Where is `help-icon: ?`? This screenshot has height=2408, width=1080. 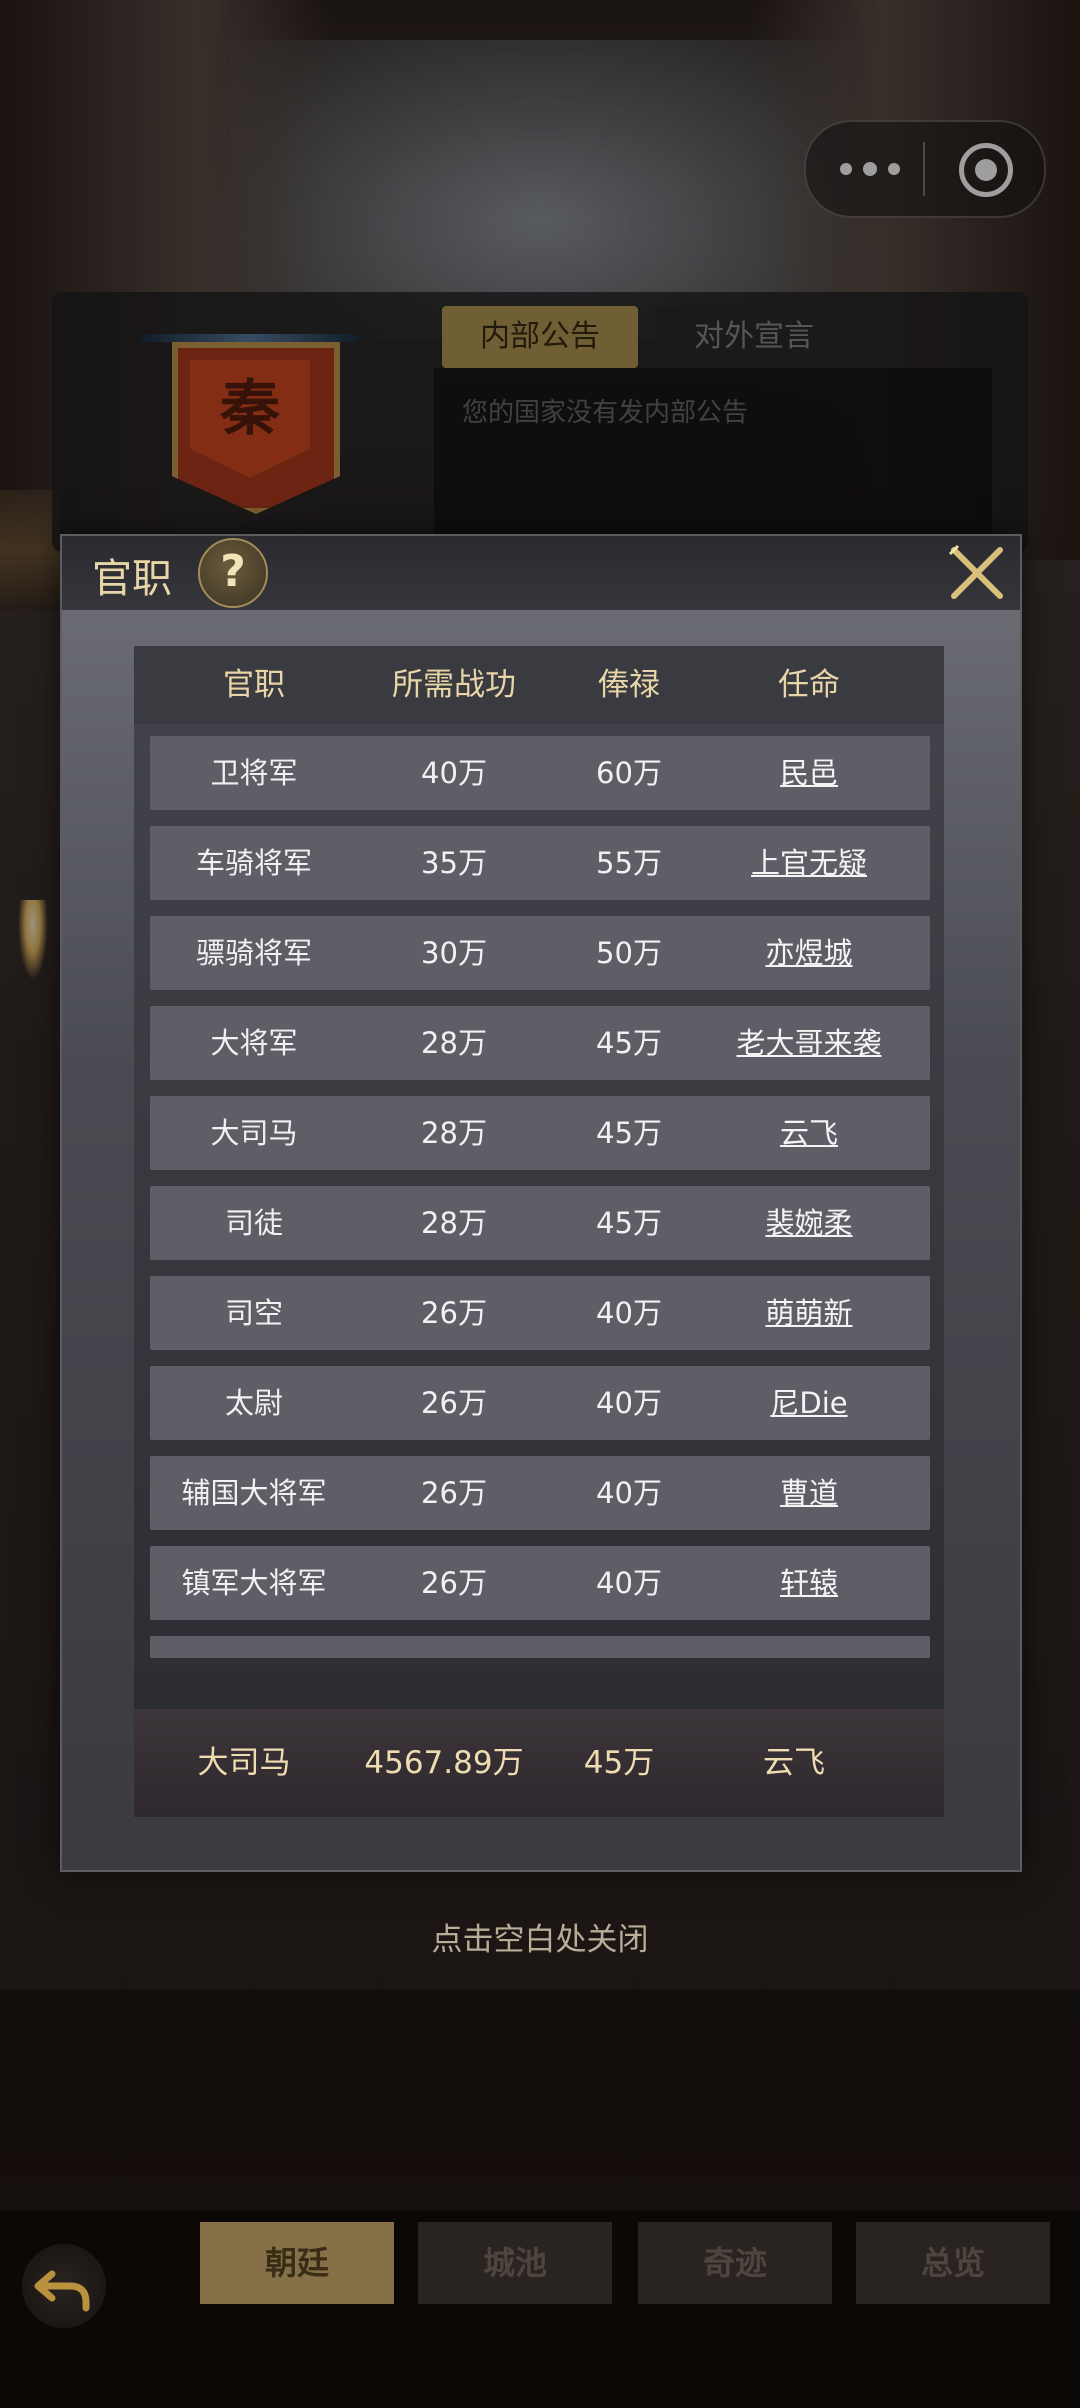 help-icon: ? is located at coordinates (233, 573).